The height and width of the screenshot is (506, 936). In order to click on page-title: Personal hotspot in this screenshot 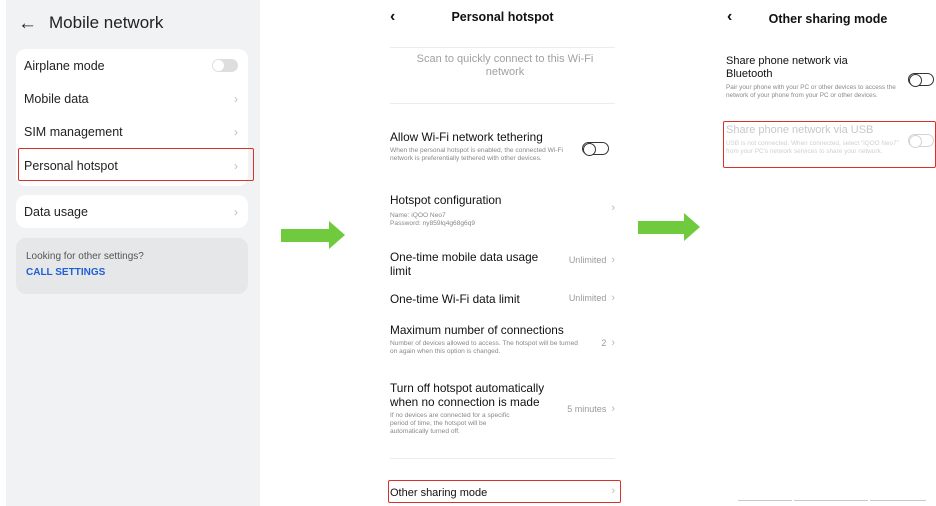, I will do `click(502, 17)`.